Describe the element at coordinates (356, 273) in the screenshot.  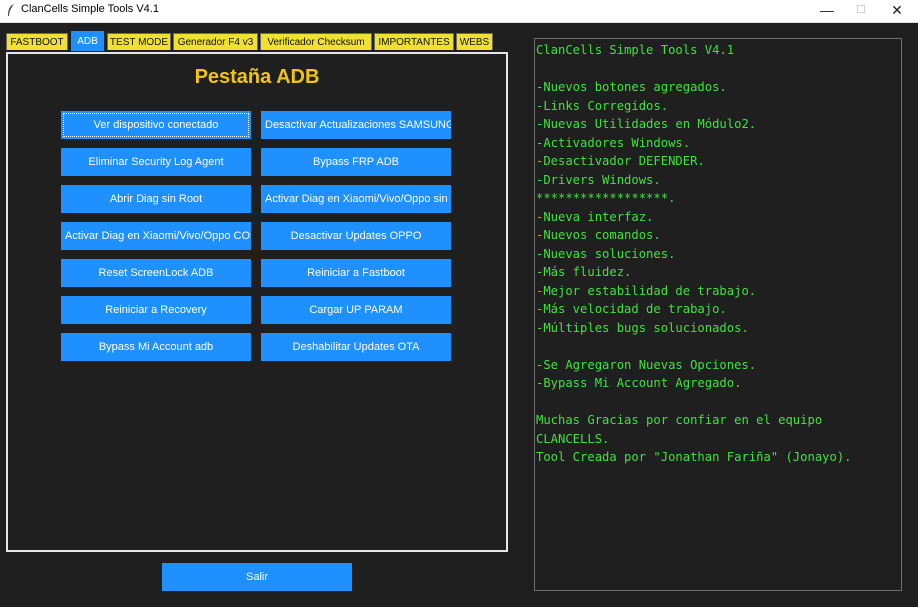
I see `reiniciar-fastboot-button: Reiniciar a Fastboot` at that location.